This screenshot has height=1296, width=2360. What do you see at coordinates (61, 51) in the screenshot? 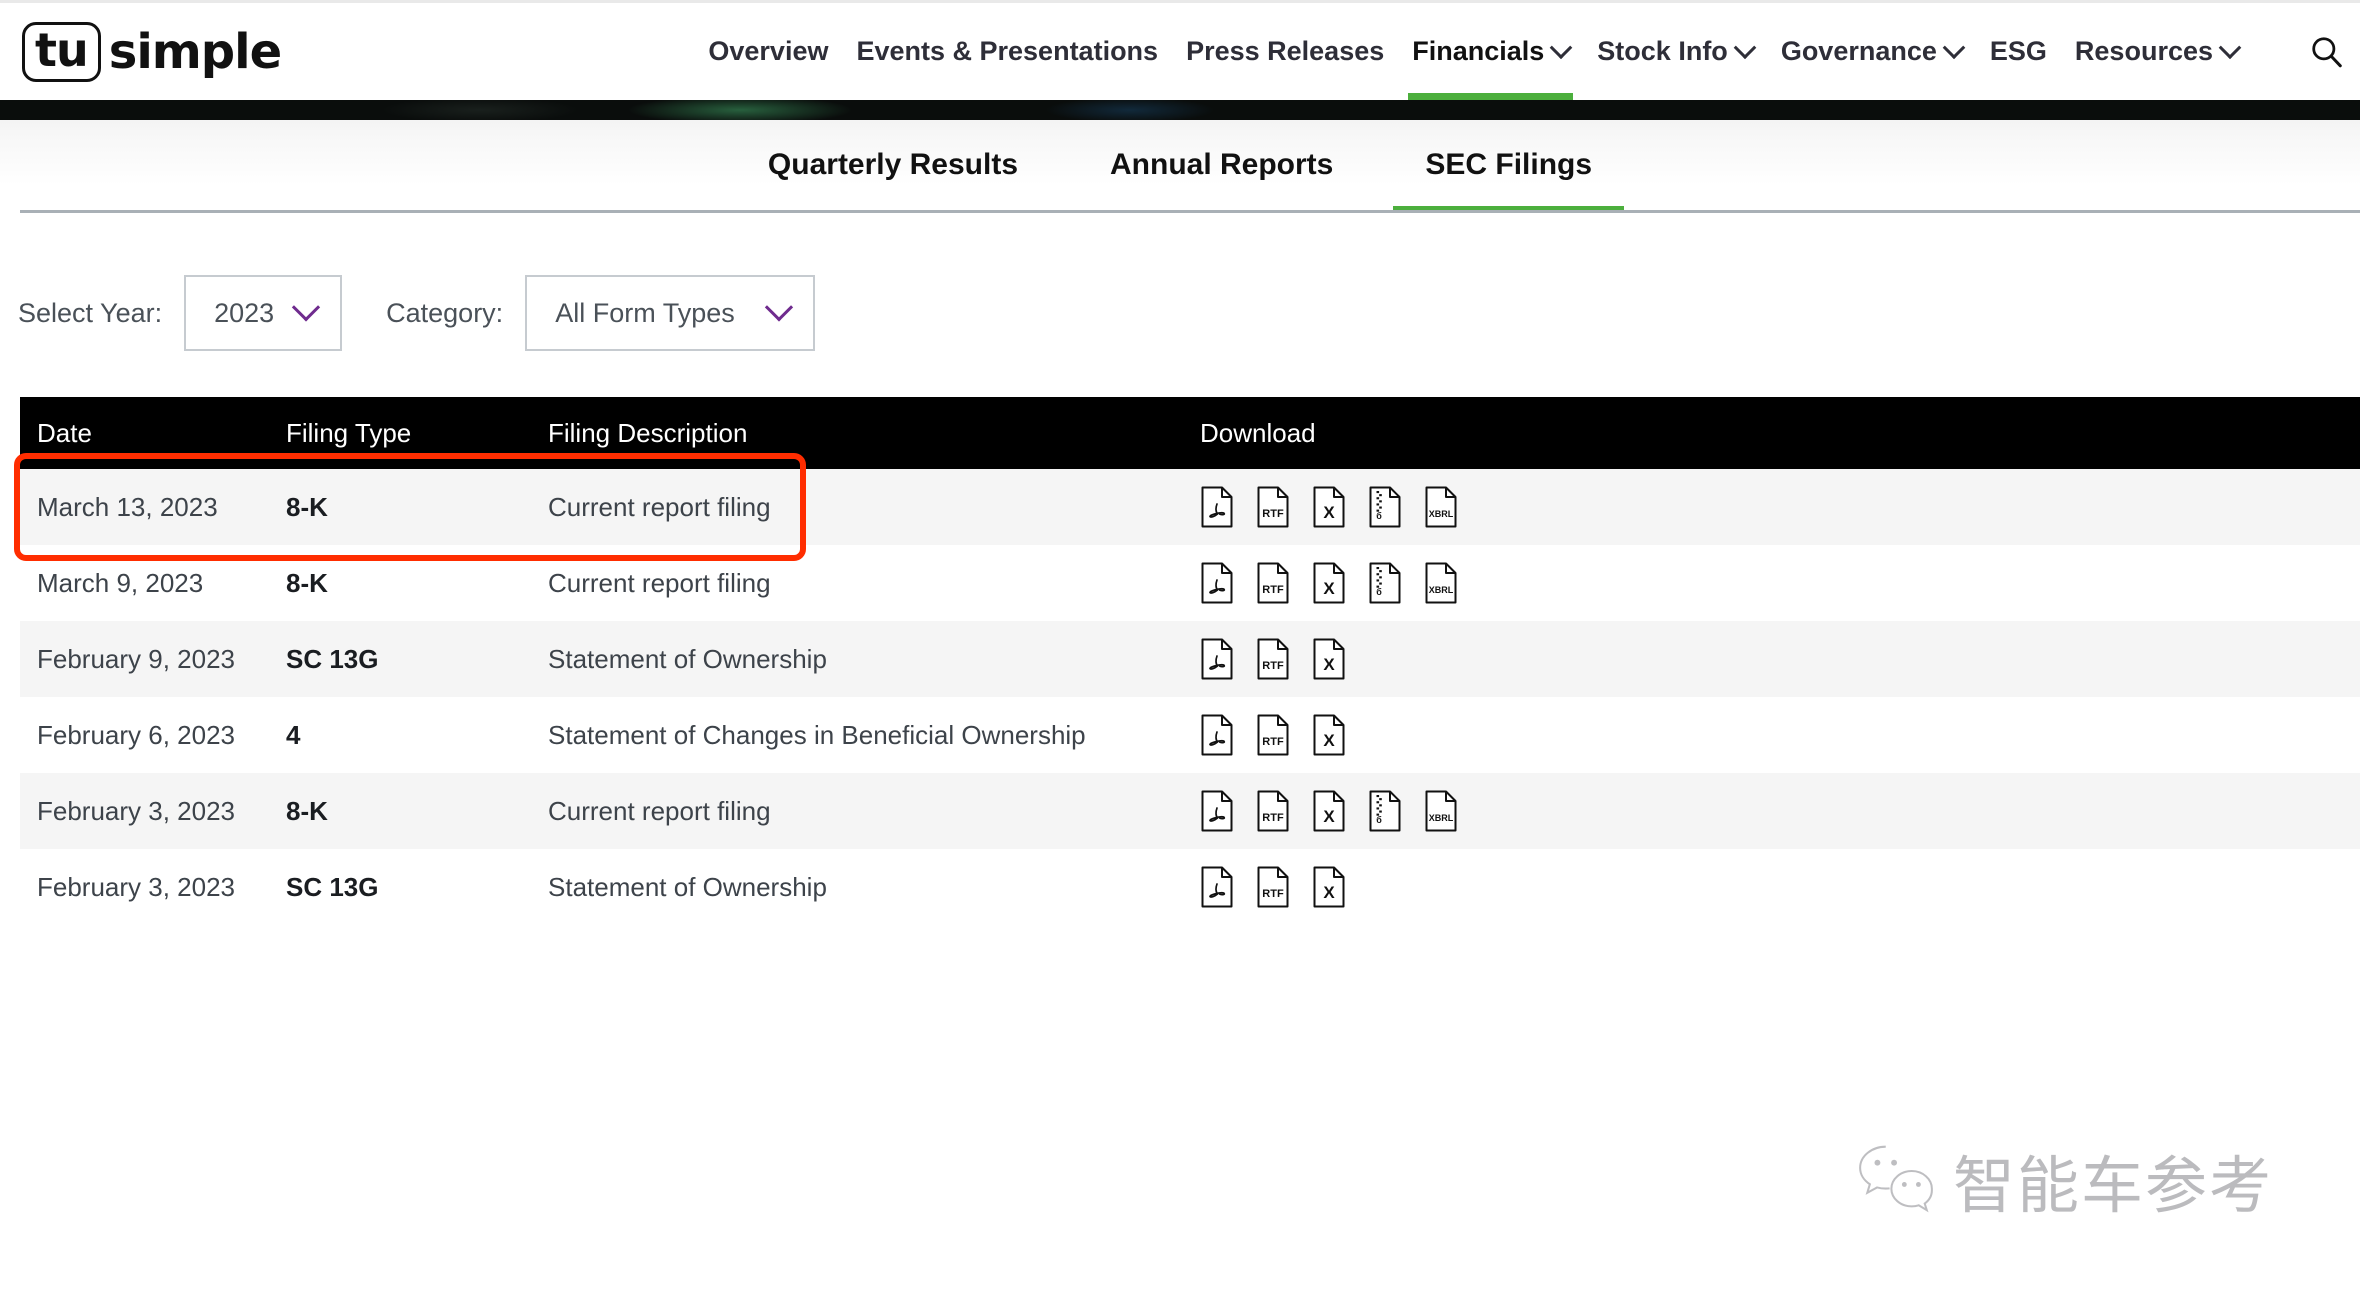
I see `logo-box-text: tu` at bounding box center [61, 51].